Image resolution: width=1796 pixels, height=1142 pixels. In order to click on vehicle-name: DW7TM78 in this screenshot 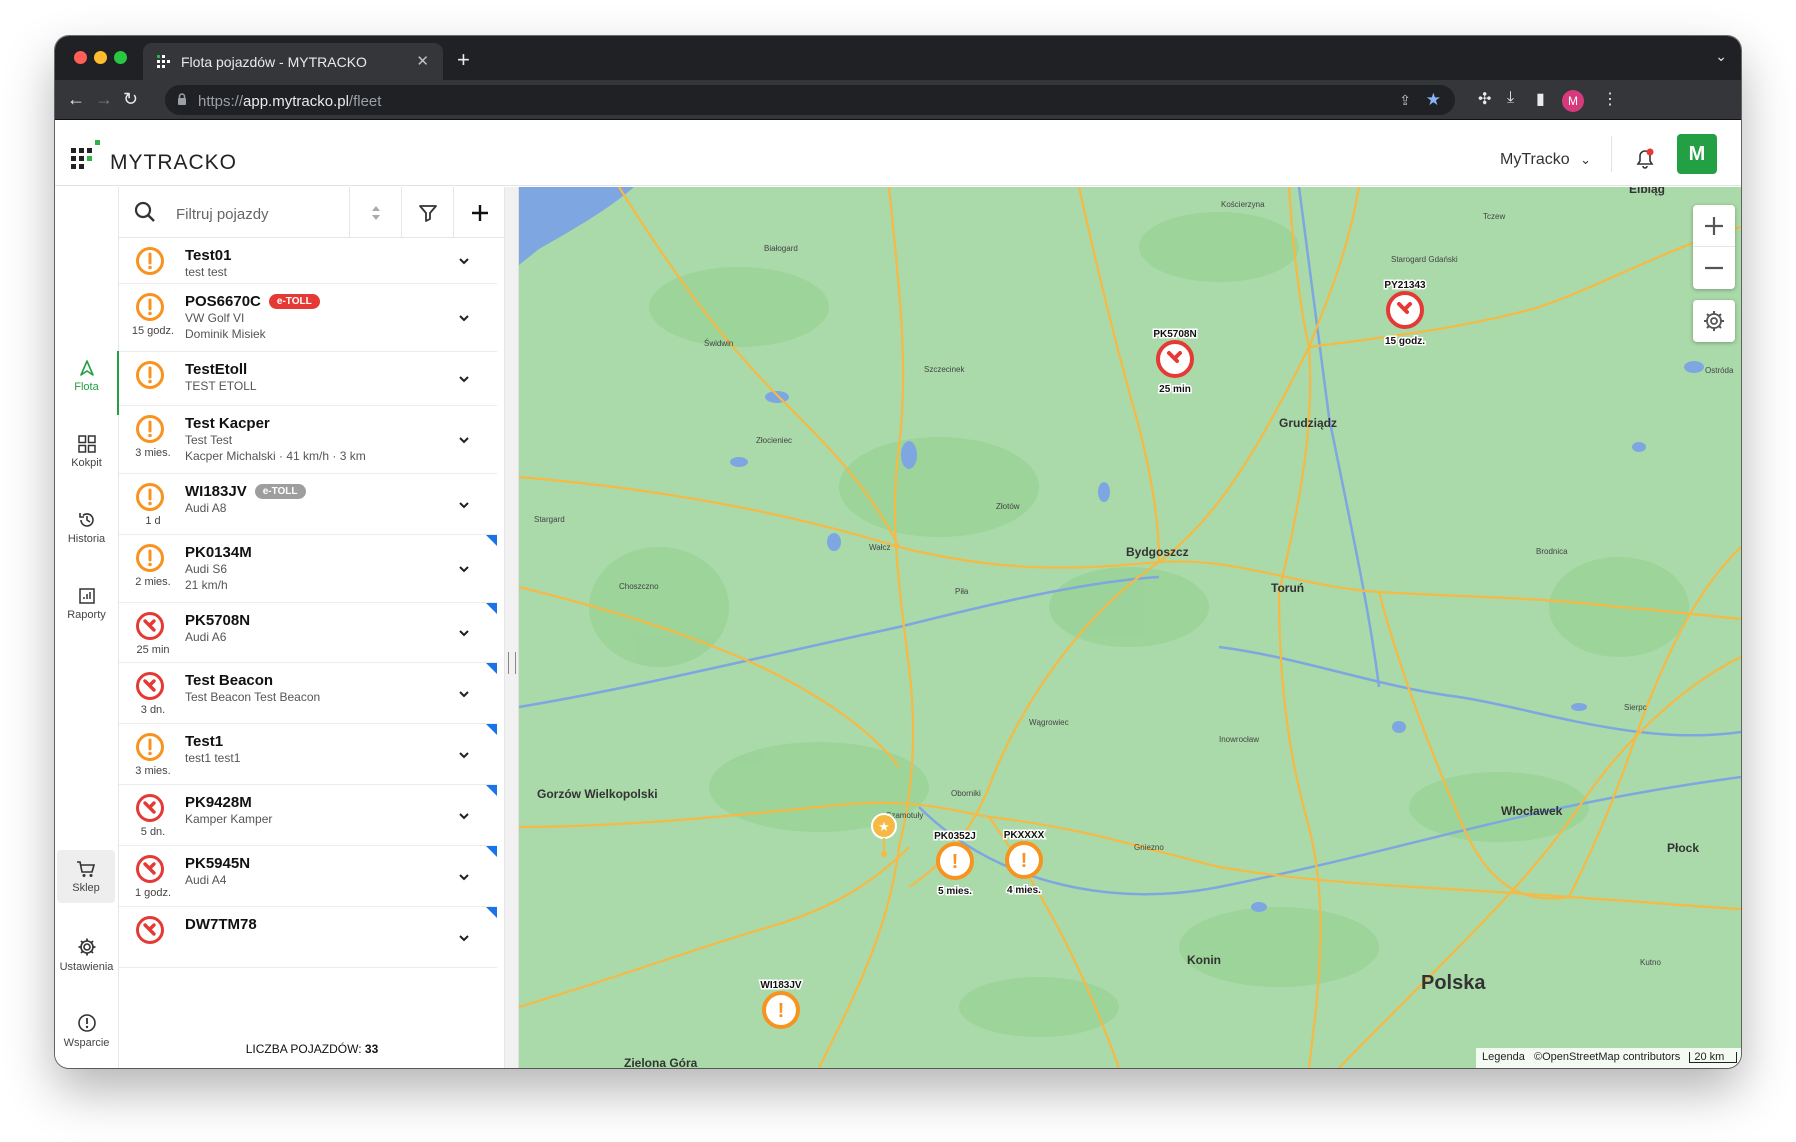, I will do `click(221, 924)`.